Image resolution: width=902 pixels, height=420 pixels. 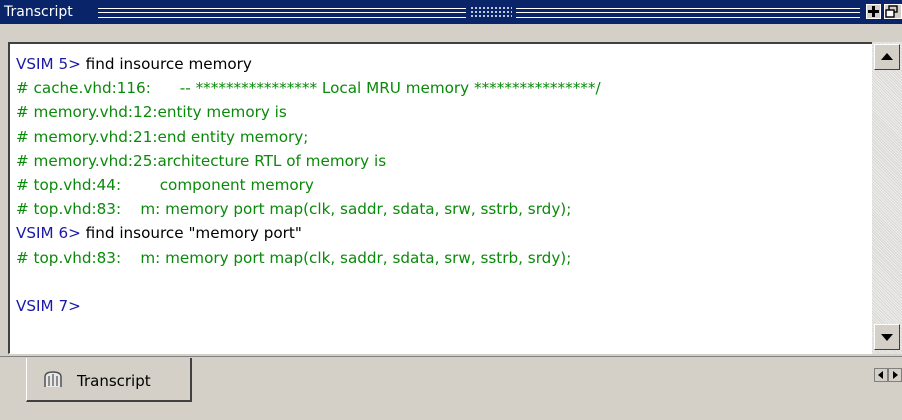 What do you see at coordinates (53, 381) in the screenshot?
I see `transcript-tab-icon` at bounding box center [53, 381].